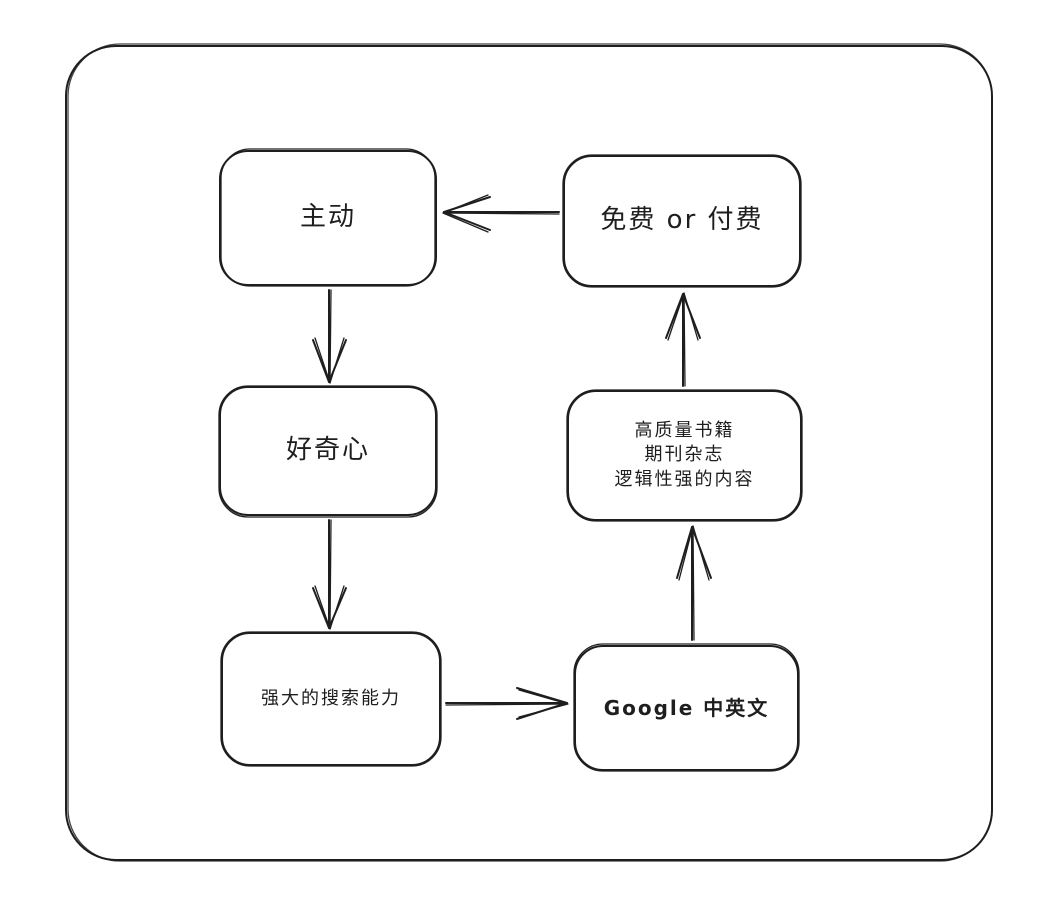 The height and width of the screenshot is (904, 1062). Describe the element at coordinates (686, 707) in the screenshot. I see `node-label-google: Google 中英文` at that location.